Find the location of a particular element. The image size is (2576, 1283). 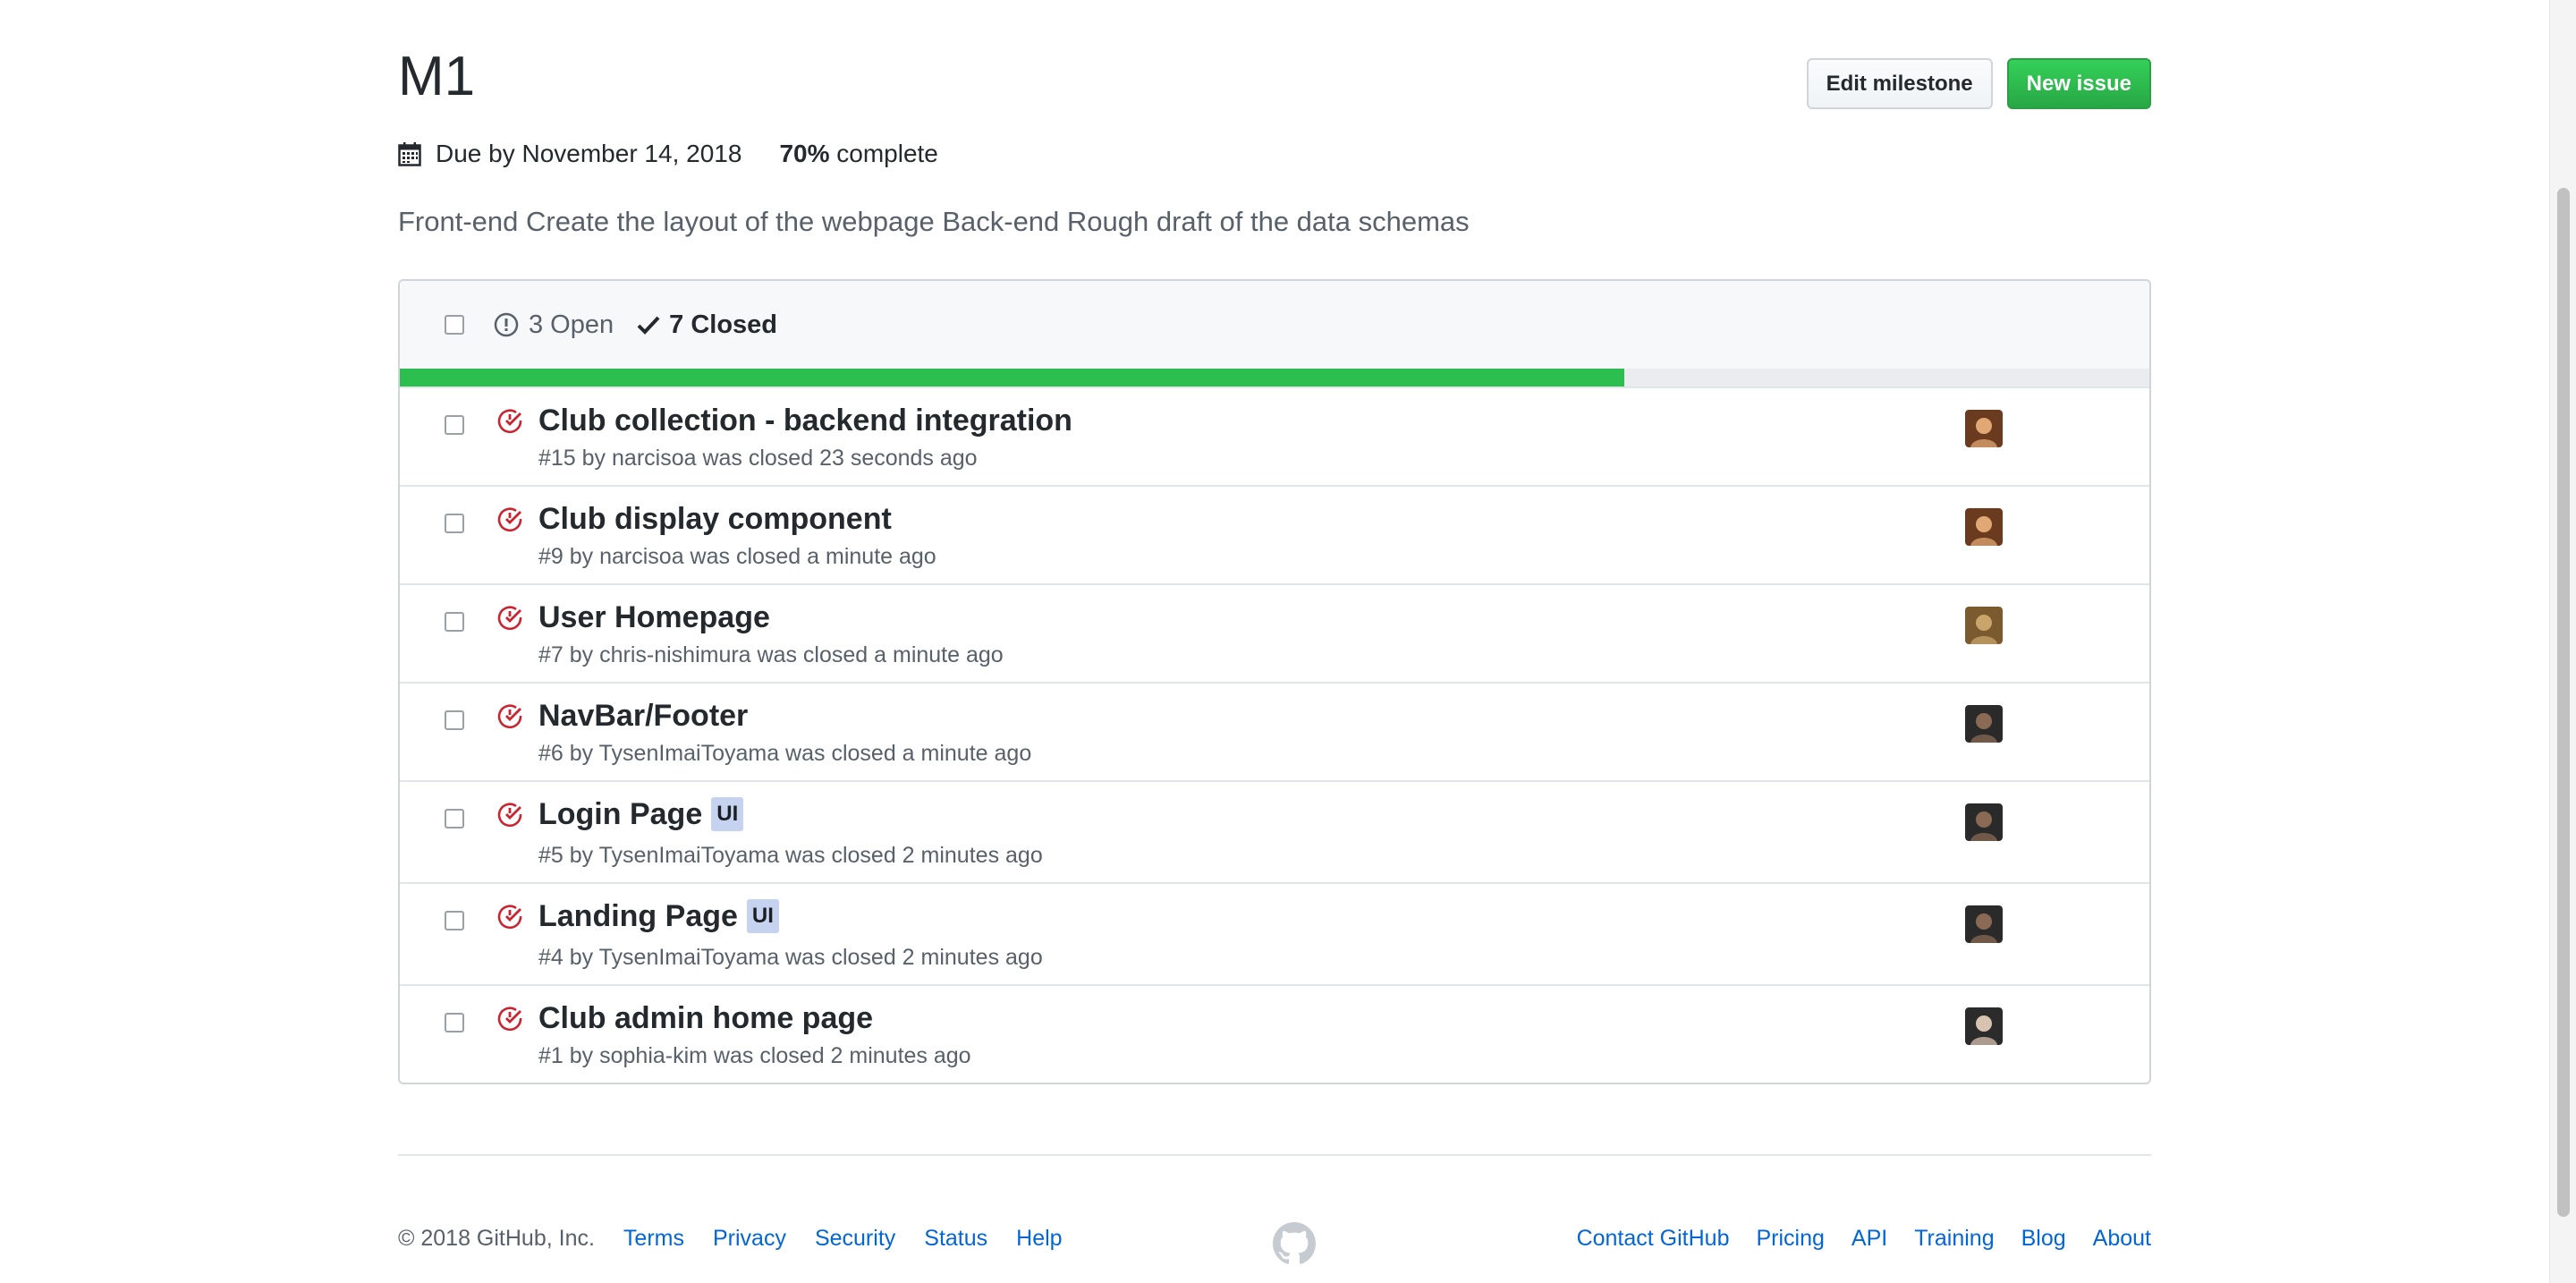

issue-title-line: Landing Page UI is located at coordinates (658, 916).